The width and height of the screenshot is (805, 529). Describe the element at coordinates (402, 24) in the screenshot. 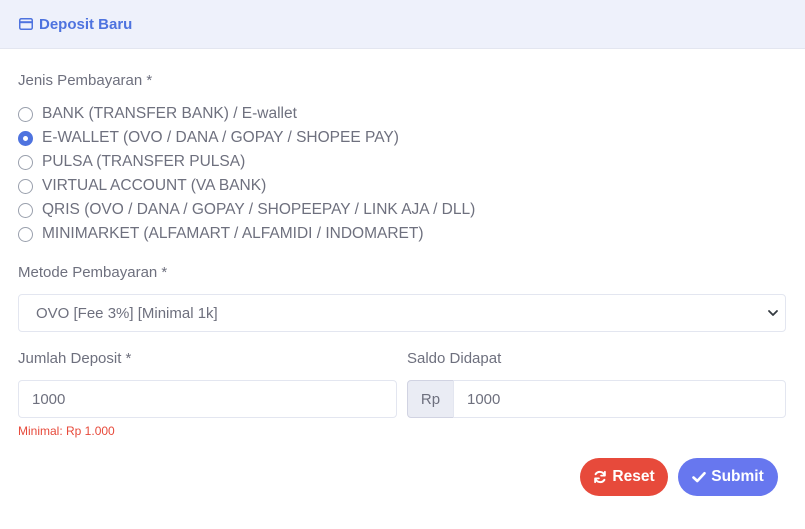

I see `card-header: Deposit Baru` at that location.